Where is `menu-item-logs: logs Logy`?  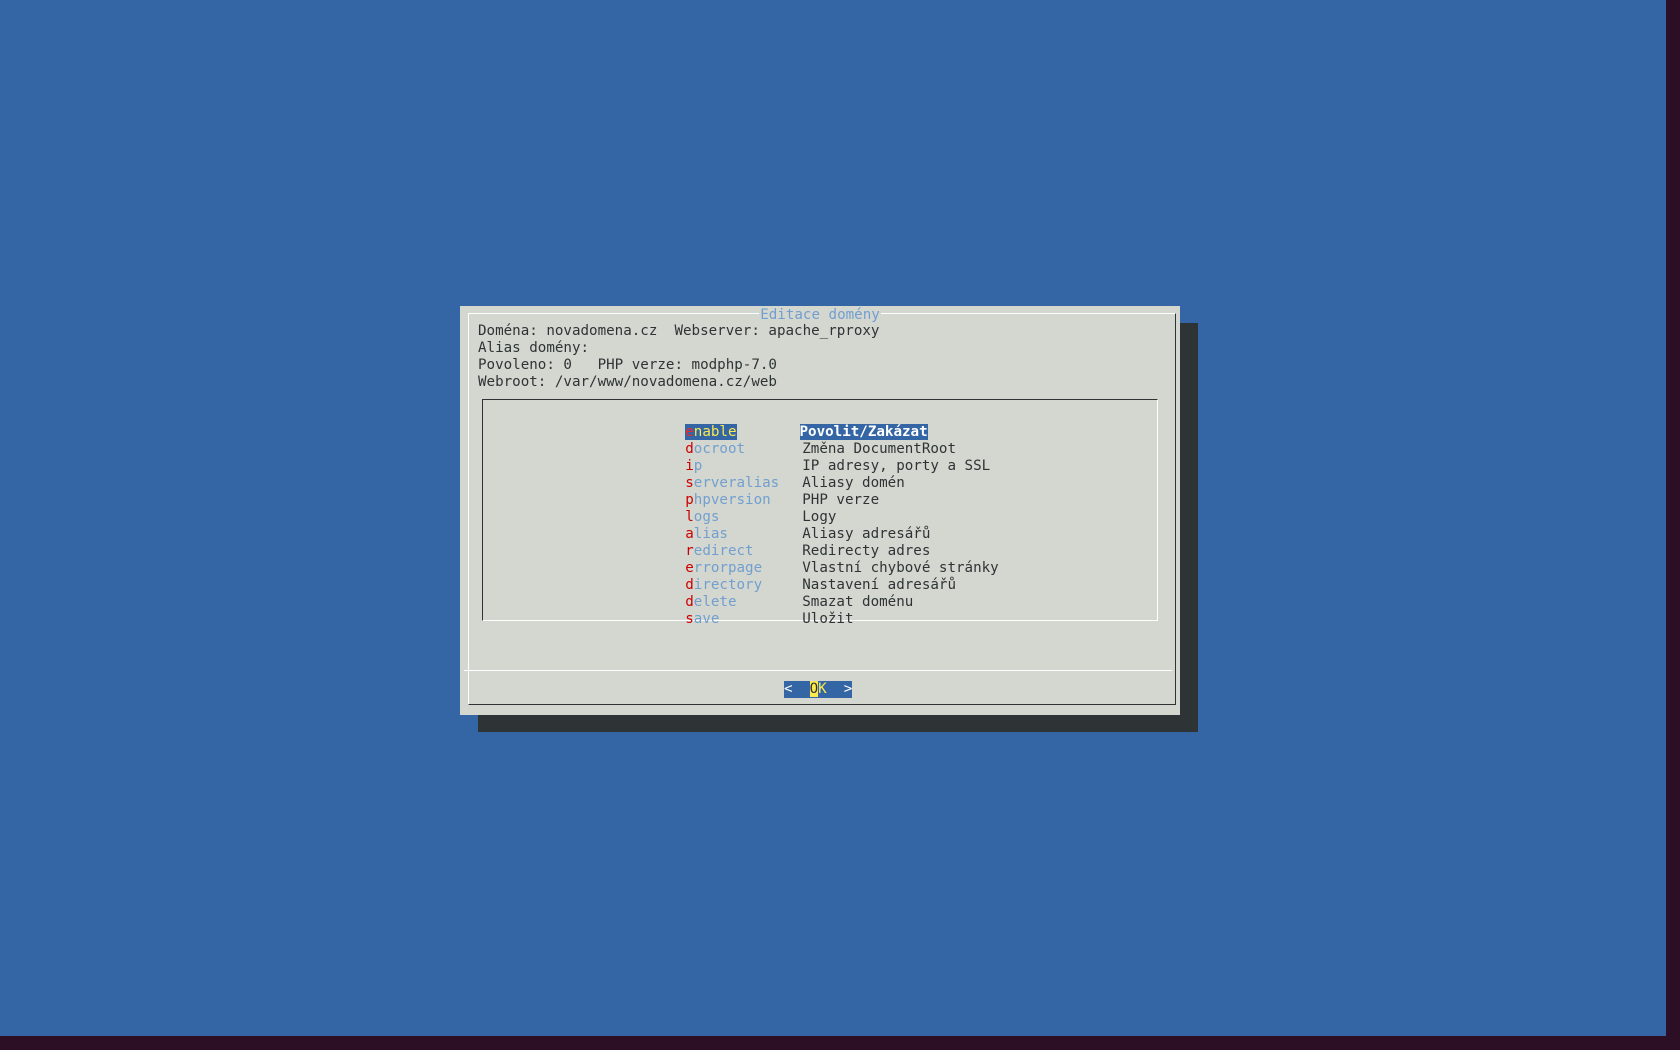 menu-item-logs: logs Logy is located at coordinates (735, 508).